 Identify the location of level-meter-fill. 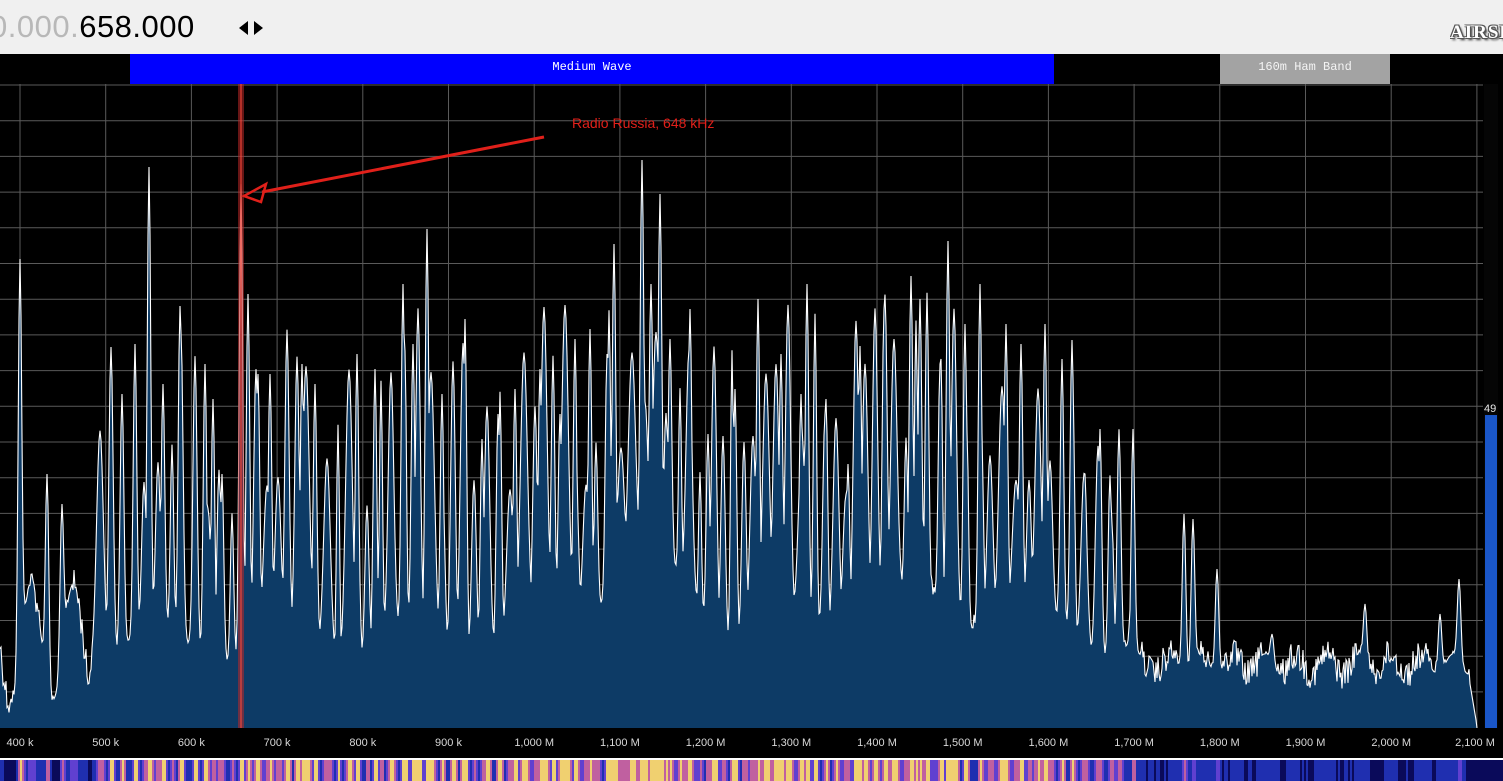
(1491, 571).